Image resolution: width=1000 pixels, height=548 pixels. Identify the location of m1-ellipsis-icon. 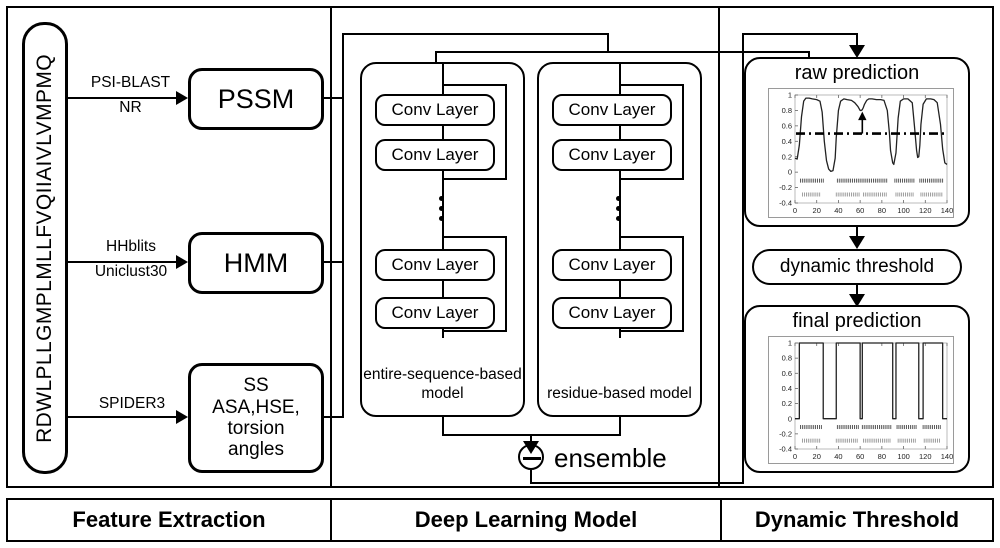
(441, 208).